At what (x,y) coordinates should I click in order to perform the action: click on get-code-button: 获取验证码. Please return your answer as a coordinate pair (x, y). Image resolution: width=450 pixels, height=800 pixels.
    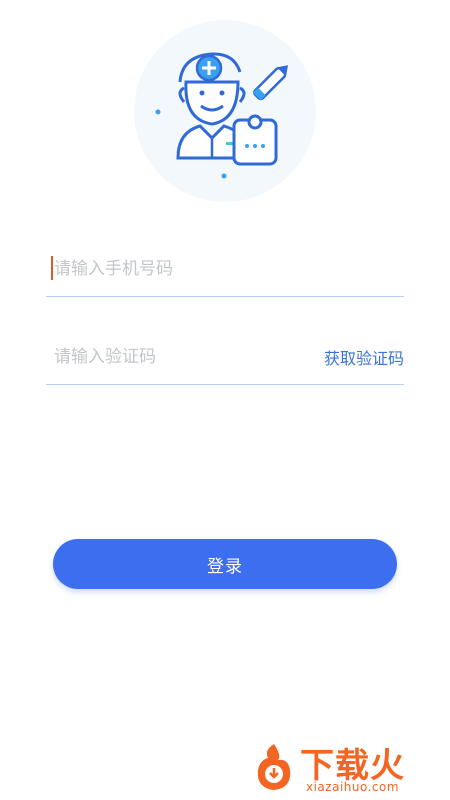
    Looking at the image, I should click on (364, 357).